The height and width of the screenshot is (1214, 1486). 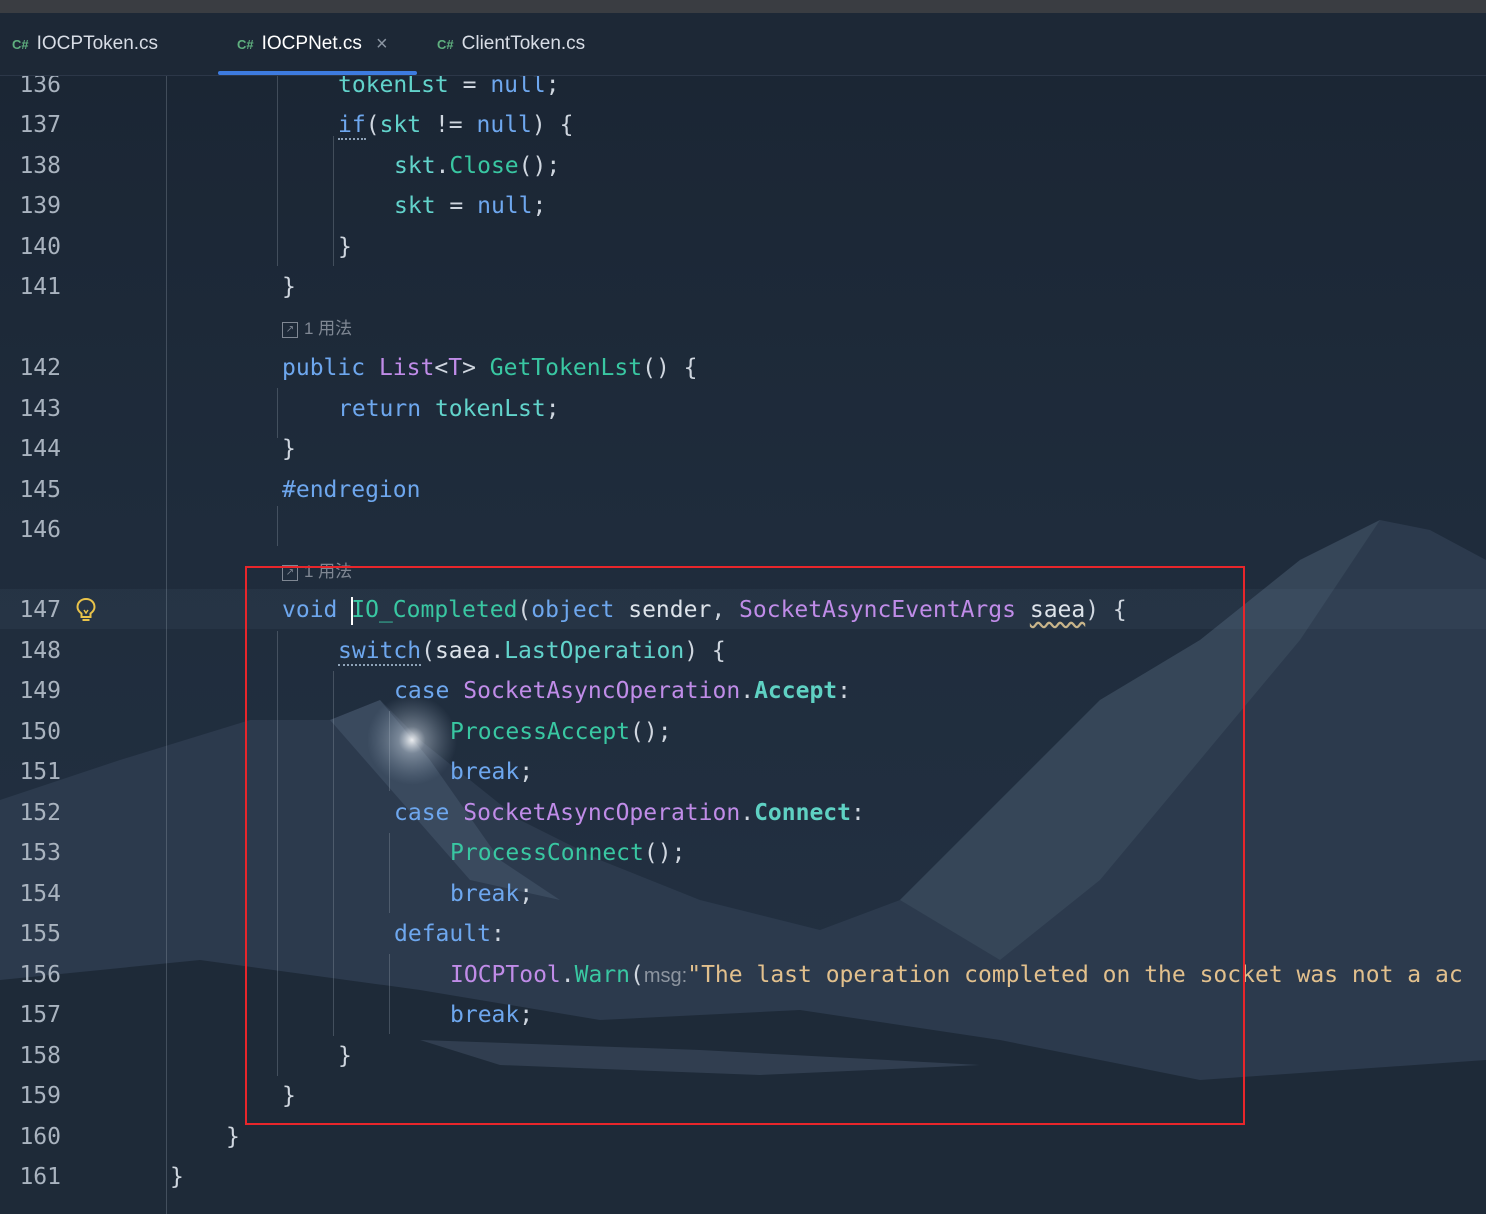 What do you see at coordinates (40, 166) in the screenshot?
I see `line-number: 138` at bounding box center [40, 166].